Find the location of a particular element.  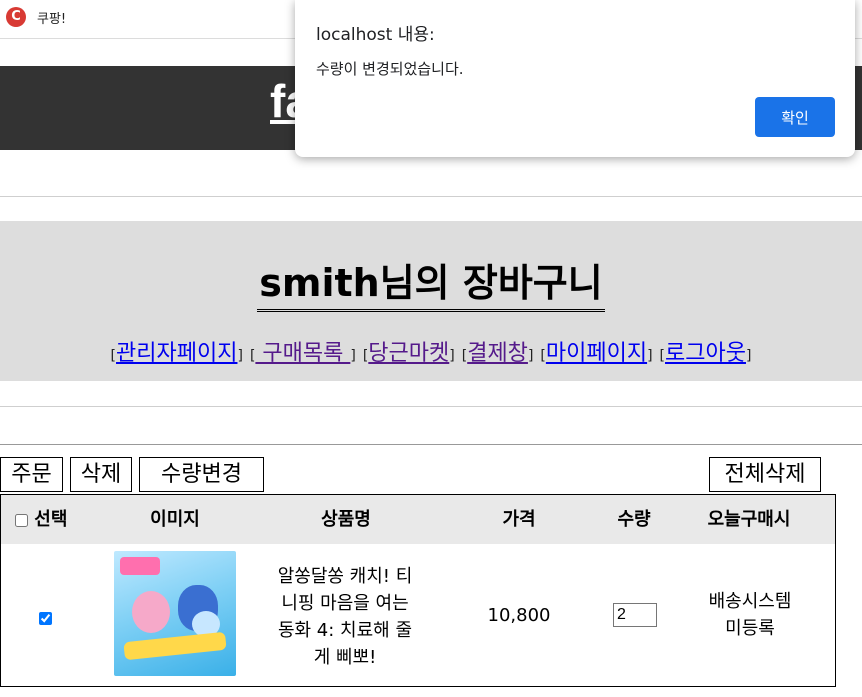

row-select-checkbox is located at coordinates (45, 618).